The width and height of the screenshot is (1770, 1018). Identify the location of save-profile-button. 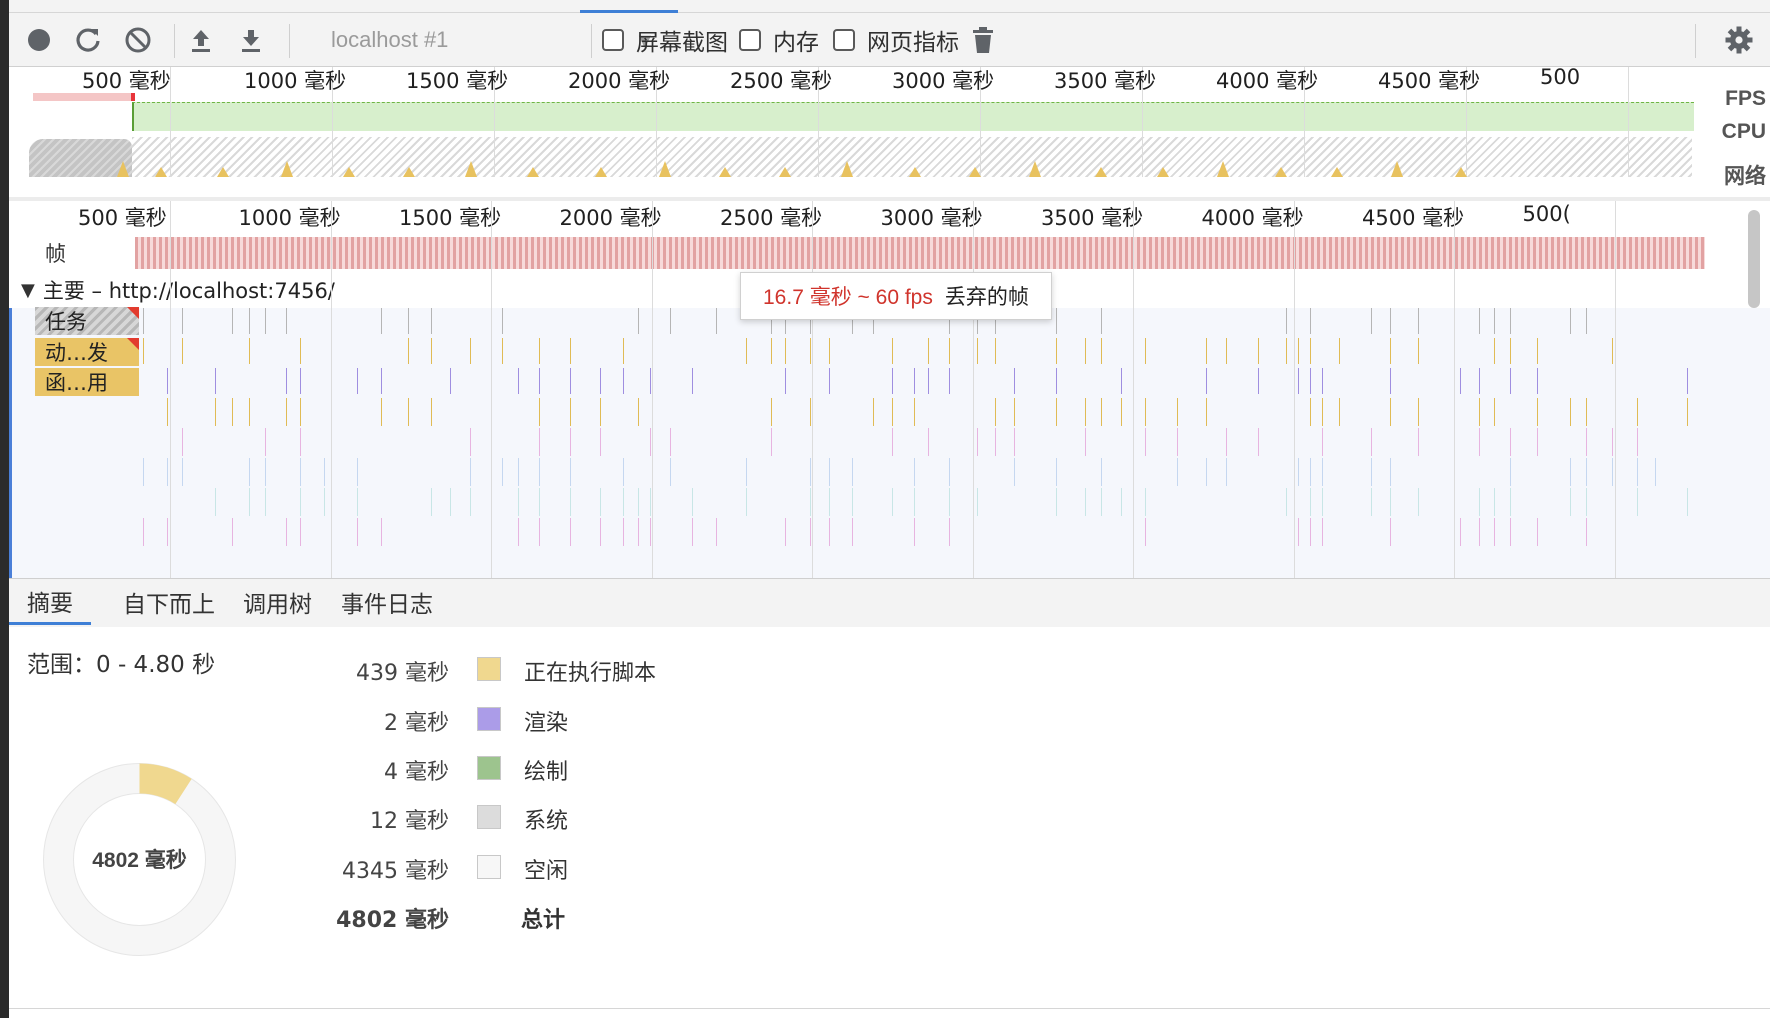
(251, 40).